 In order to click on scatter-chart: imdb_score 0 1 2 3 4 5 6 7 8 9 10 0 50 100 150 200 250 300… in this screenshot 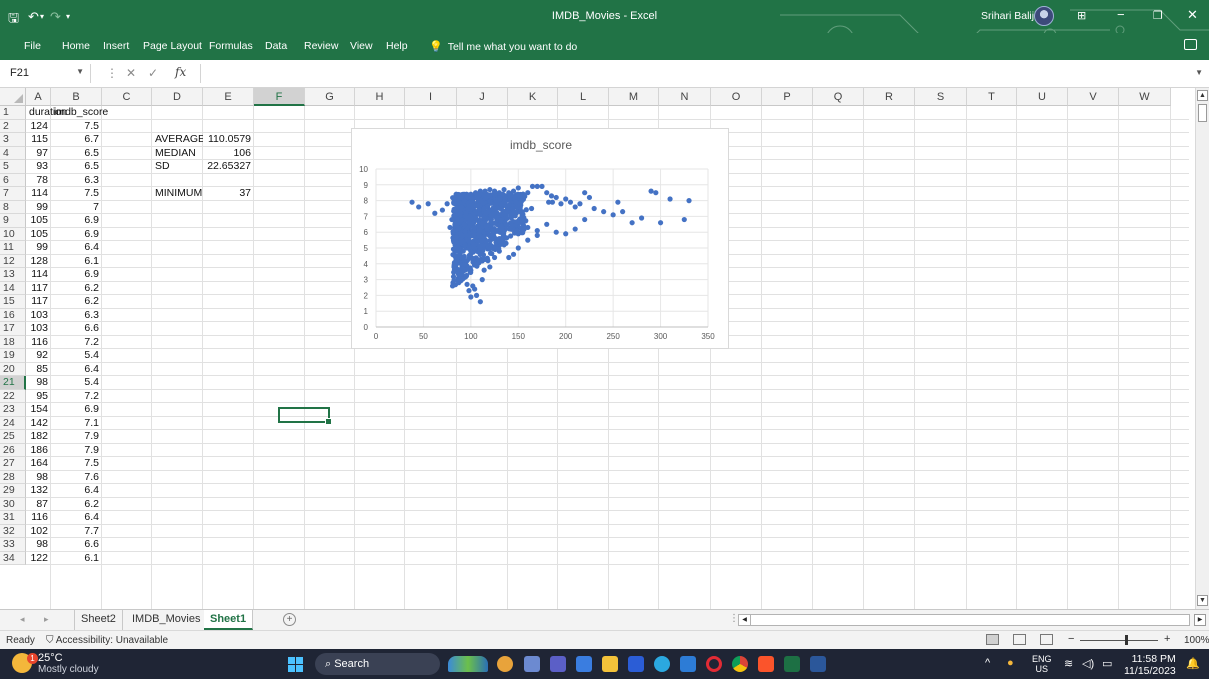, I will do `click(540, 238)`.